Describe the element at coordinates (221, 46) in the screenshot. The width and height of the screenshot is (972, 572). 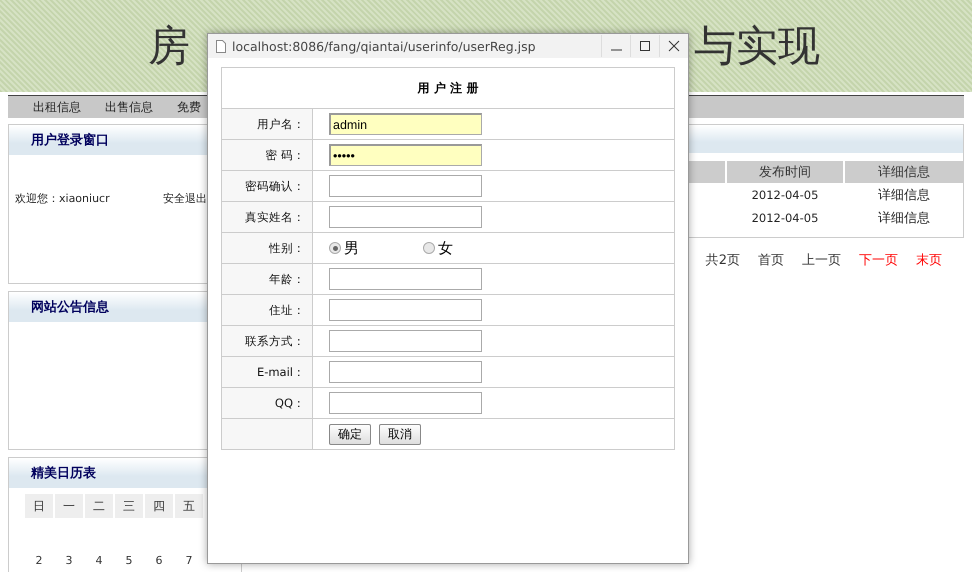
I see `page-icon` at that location.